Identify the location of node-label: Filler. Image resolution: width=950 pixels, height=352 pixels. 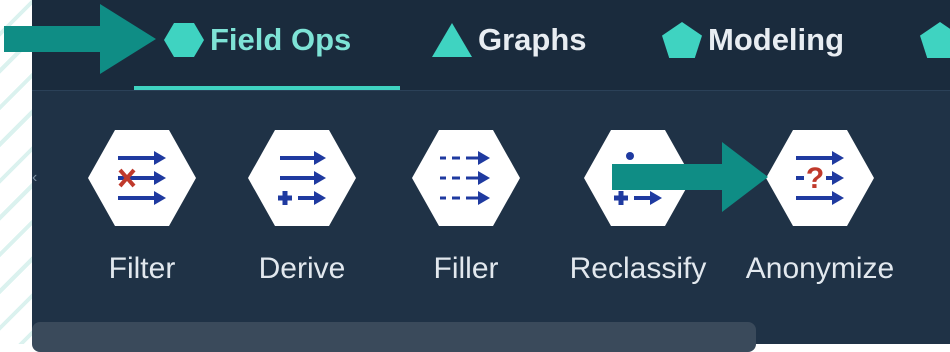
(466, 268).